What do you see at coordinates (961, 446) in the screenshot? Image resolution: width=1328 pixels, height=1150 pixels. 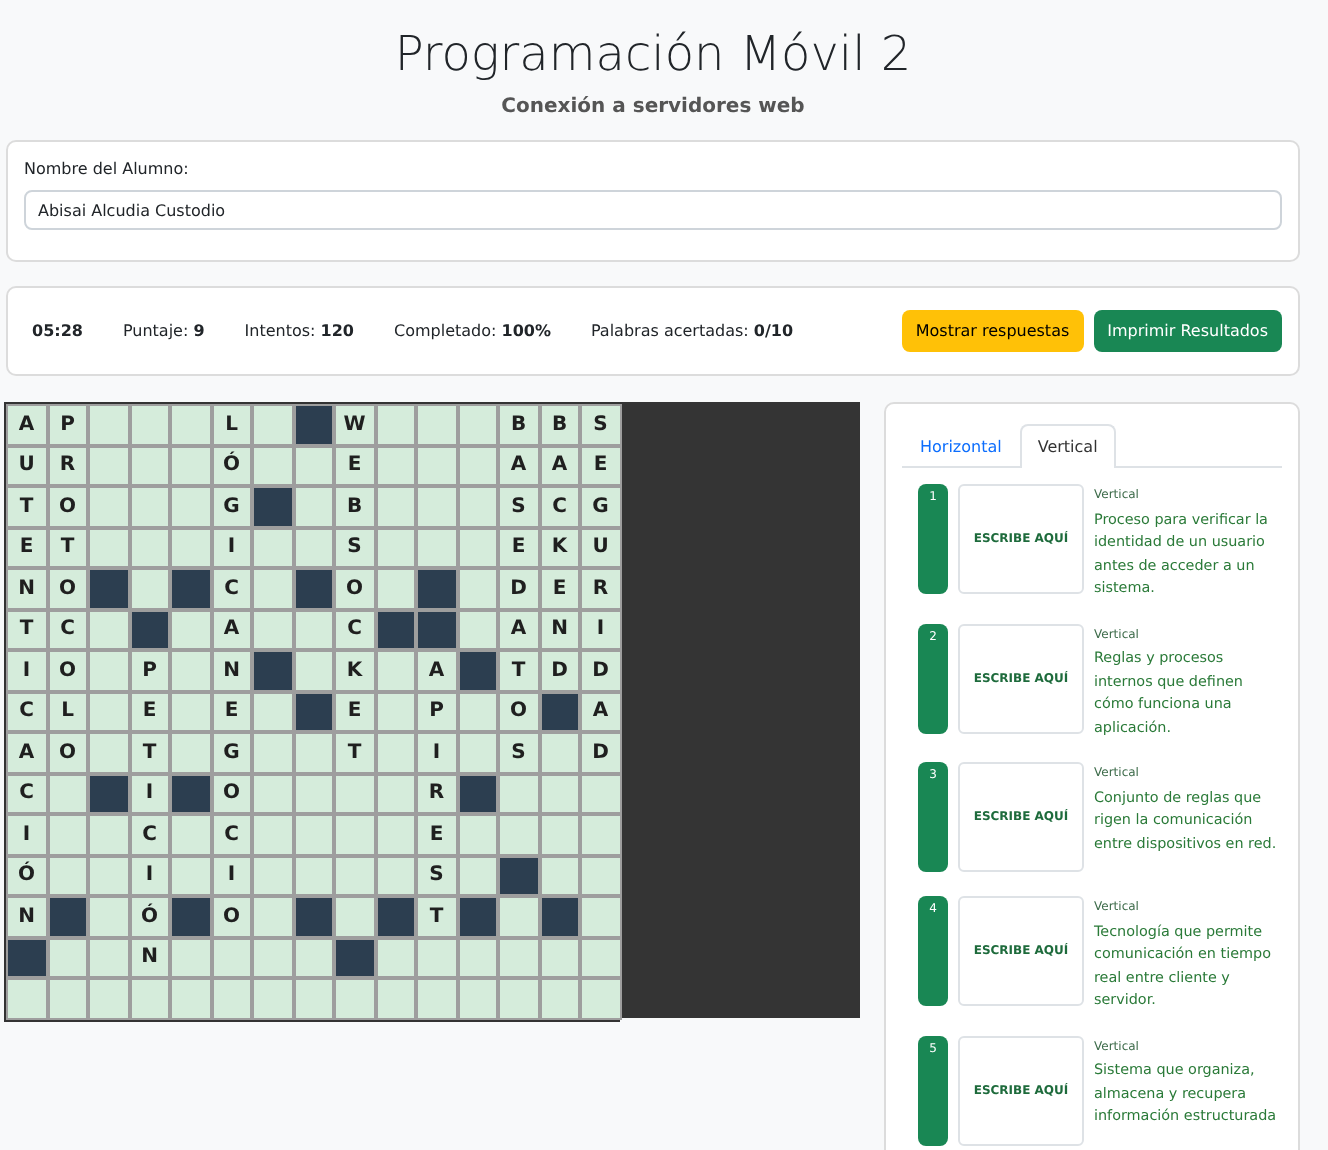 I see `tab: Horizontal` at bounding box center [961, 446].